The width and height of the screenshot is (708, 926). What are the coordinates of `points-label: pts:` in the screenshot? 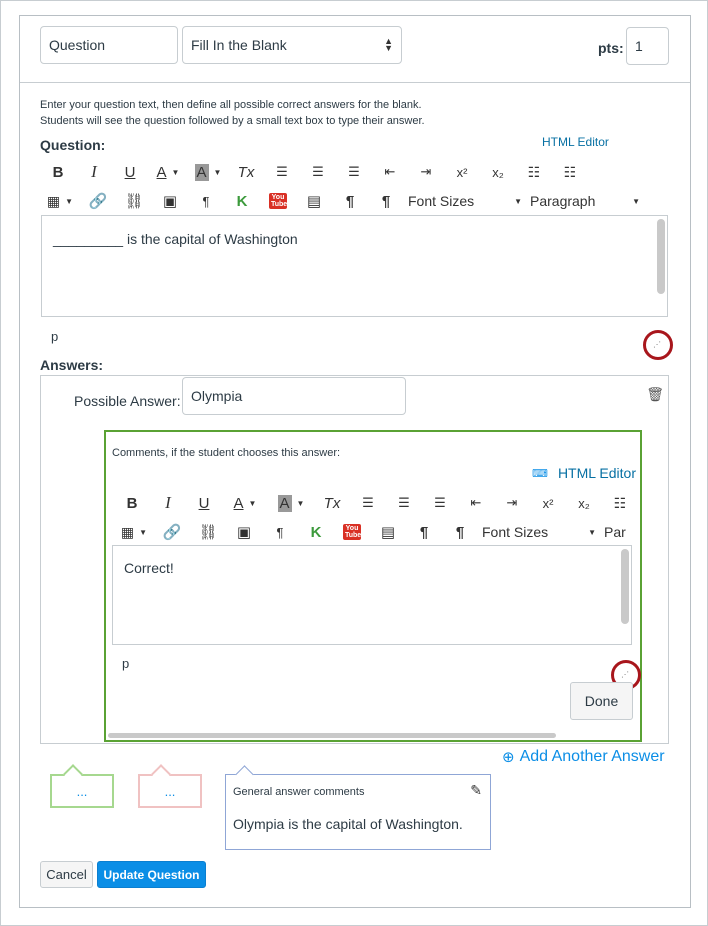 It's located at (611, 48).